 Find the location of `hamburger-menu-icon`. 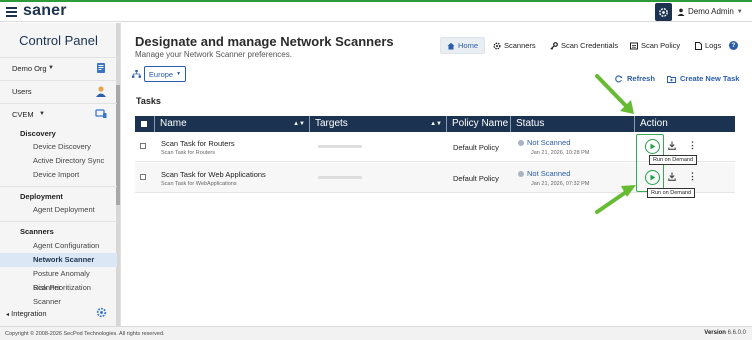

hamburger-menu-icon is located at coordinates (11, 12).